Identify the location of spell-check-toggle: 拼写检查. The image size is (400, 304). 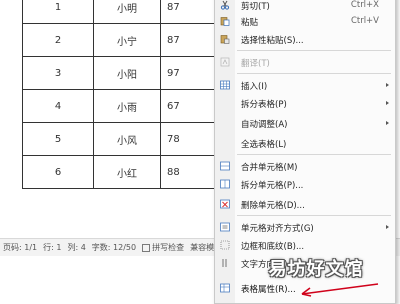
(163, 247).